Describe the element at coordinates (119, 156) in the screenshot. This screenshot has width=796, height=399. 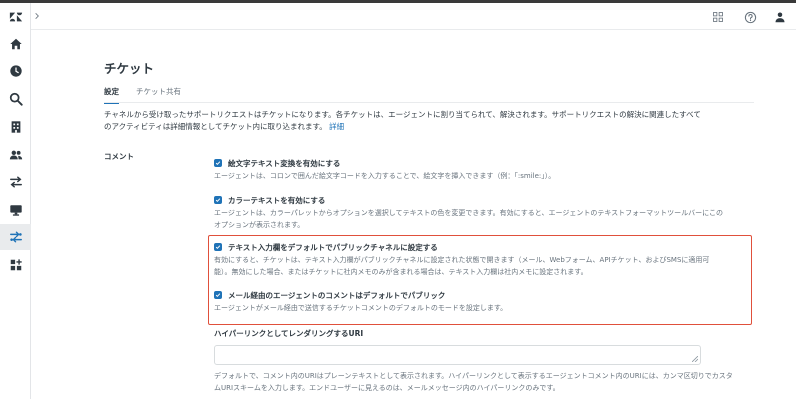
I see `comment-section-label: コメント` at that location.